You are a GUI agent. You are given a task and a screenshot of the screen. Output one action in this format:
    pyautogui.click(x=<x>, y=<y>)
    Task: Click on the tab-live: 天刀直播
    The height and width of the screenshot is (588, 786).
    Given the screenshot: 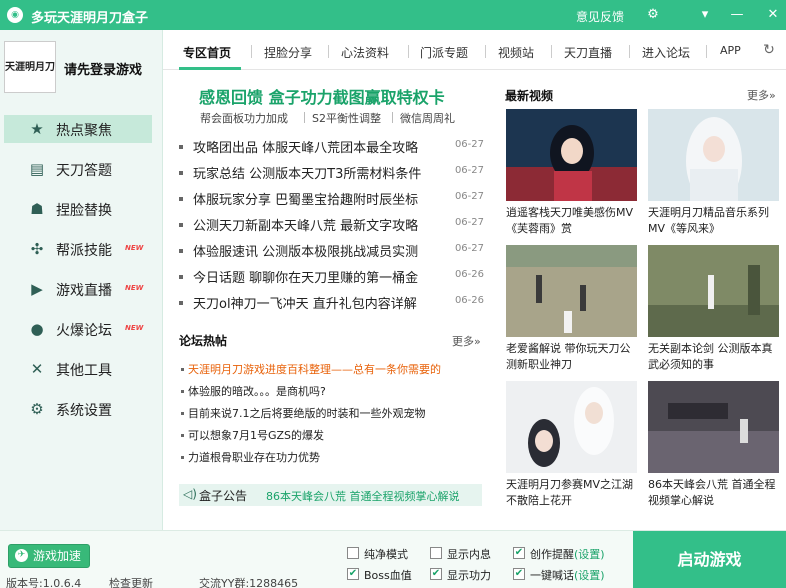 What is the action you would take?
    pyautogui.click(x=588, y=52)
    